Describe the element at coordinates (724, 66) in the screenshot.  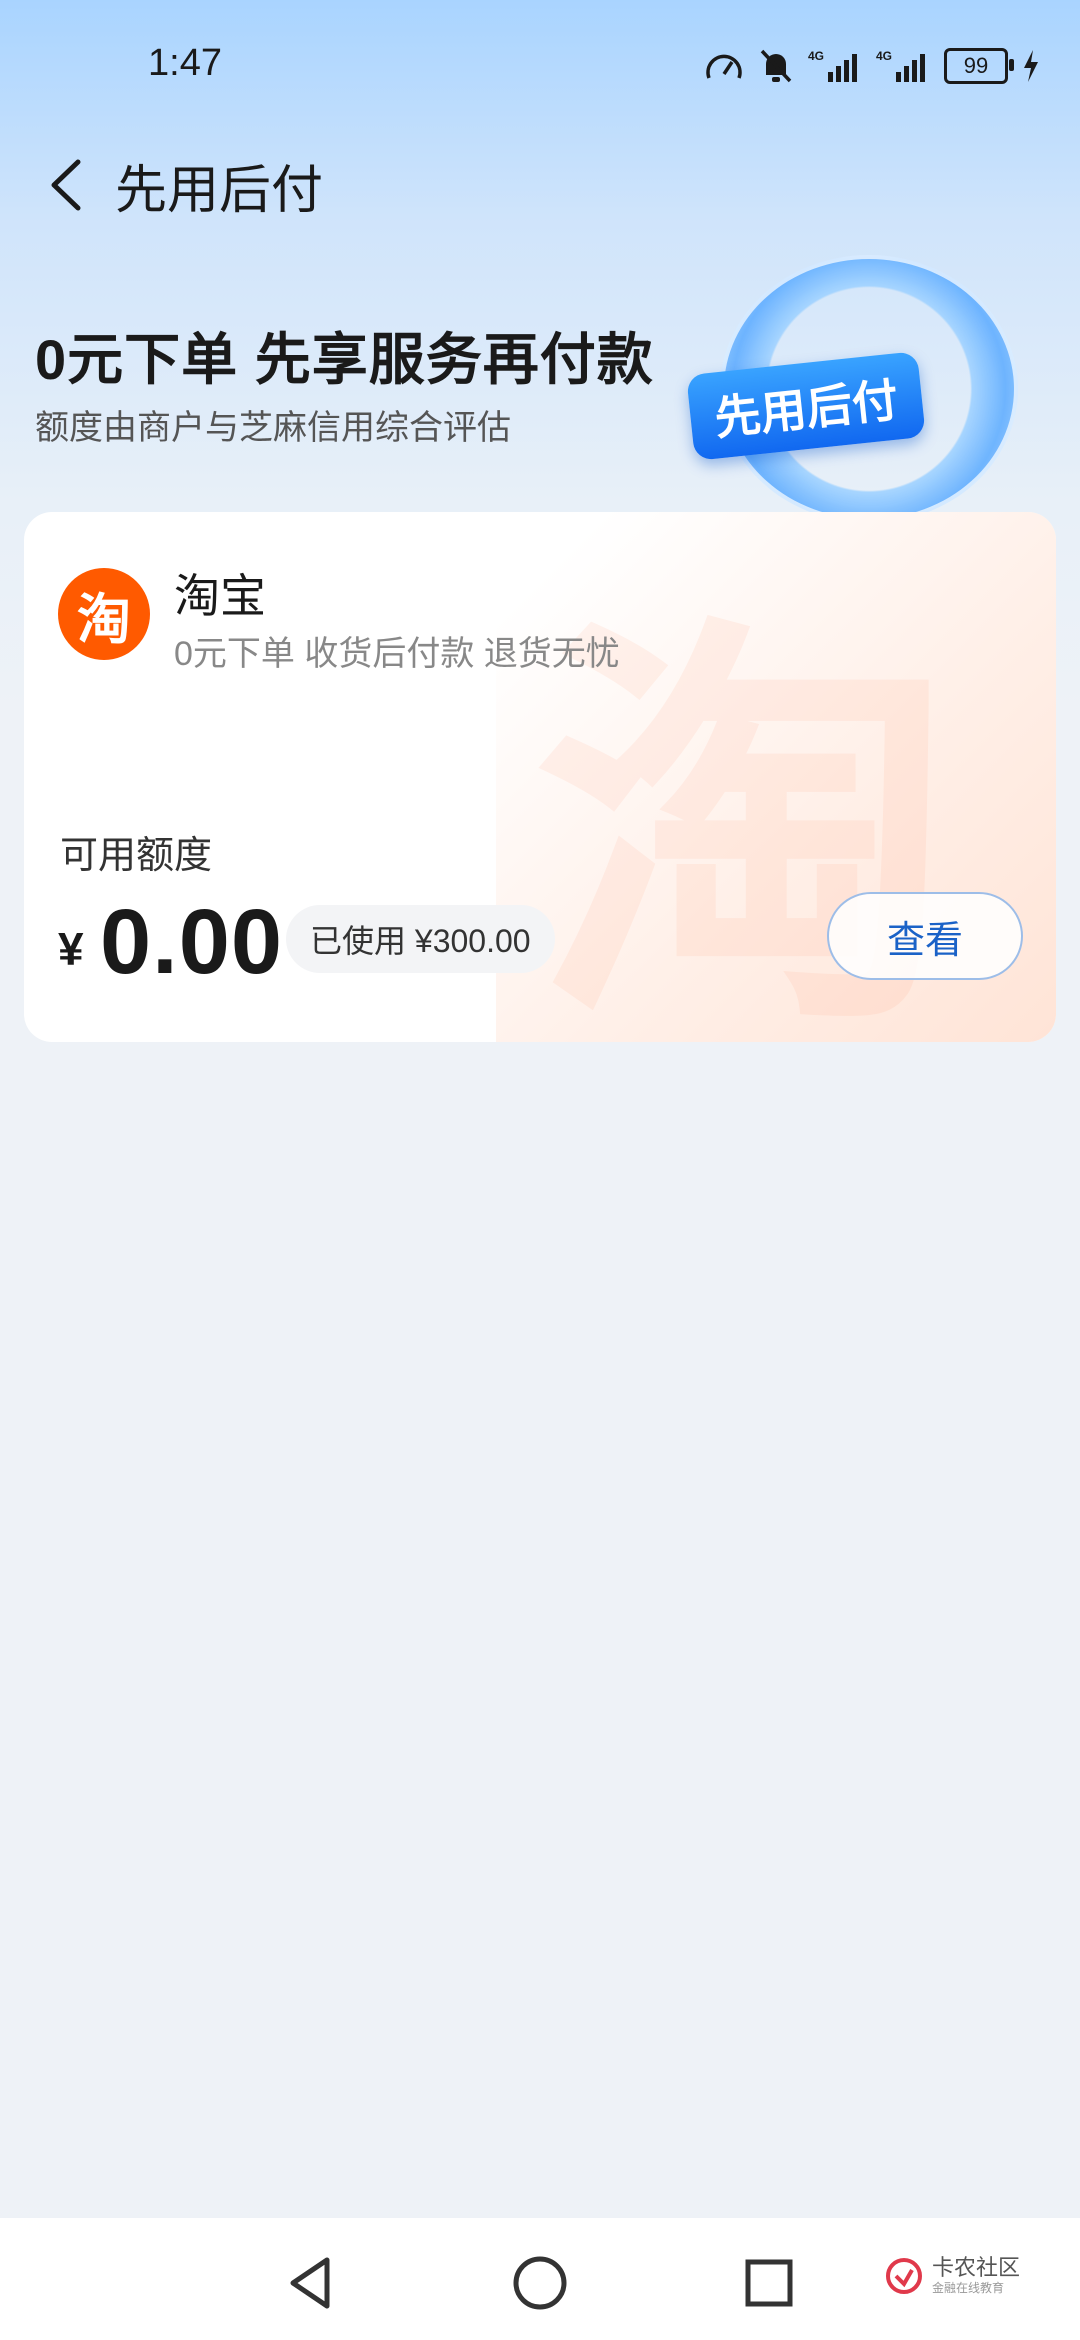
I see `speed-icon` at that location.